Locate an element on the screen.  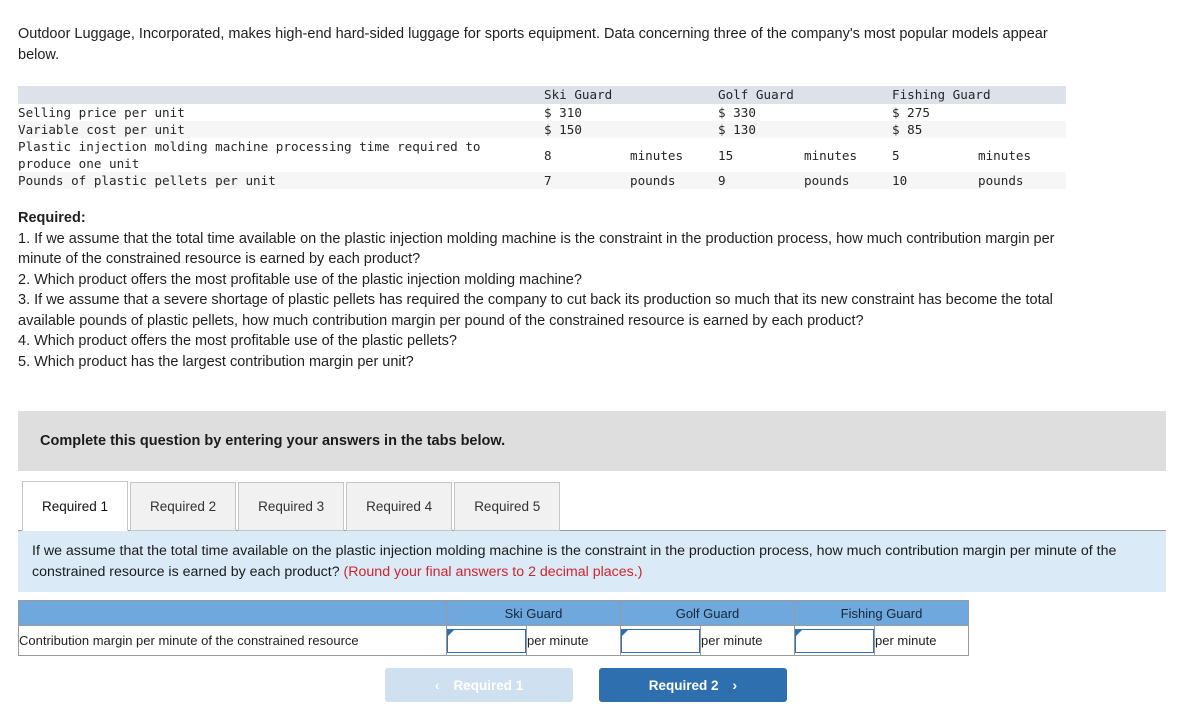
product-data-header-row: Ski Guard Golf Guard Fishing Guard is located at coordinates (542, 95).